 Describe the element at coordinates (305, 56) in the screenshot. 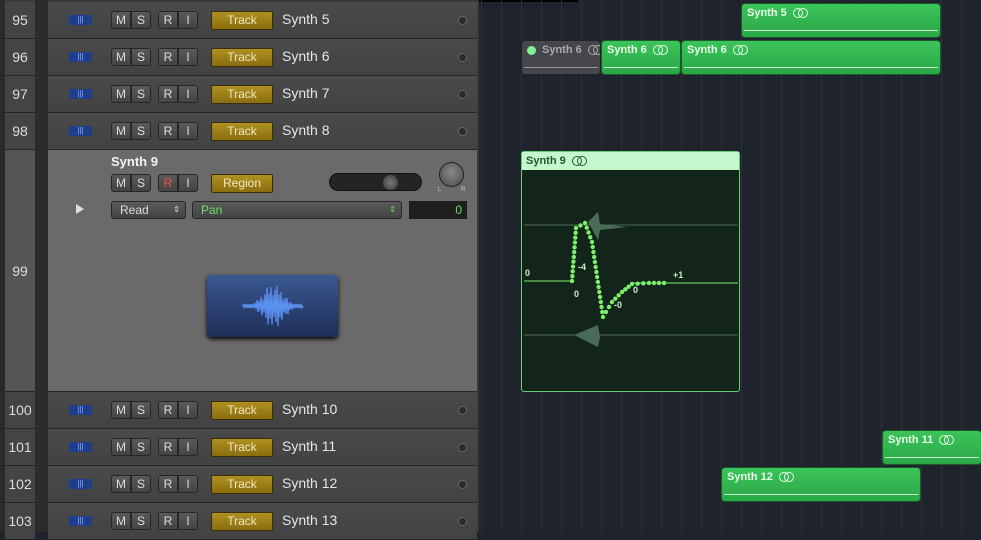

I see `track-name: Synth 6` at that location.